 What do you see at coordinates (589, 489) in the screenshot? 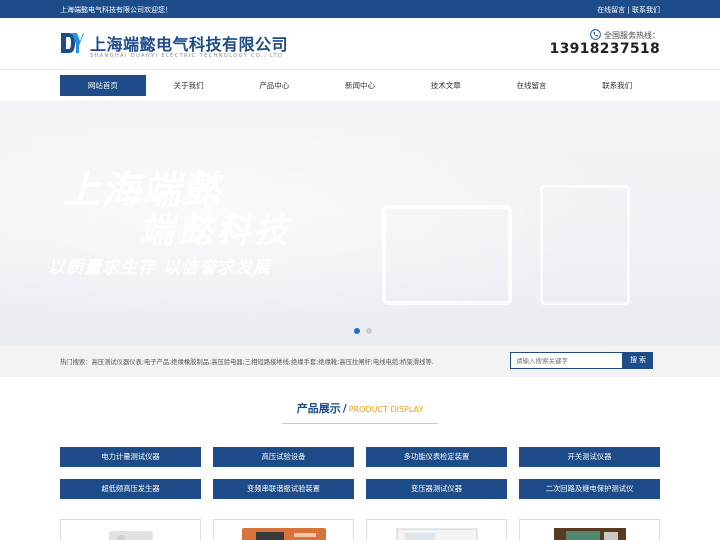
I see `category-button: 二次回路及继电保护测试仪` at bounding box center [589, 489].